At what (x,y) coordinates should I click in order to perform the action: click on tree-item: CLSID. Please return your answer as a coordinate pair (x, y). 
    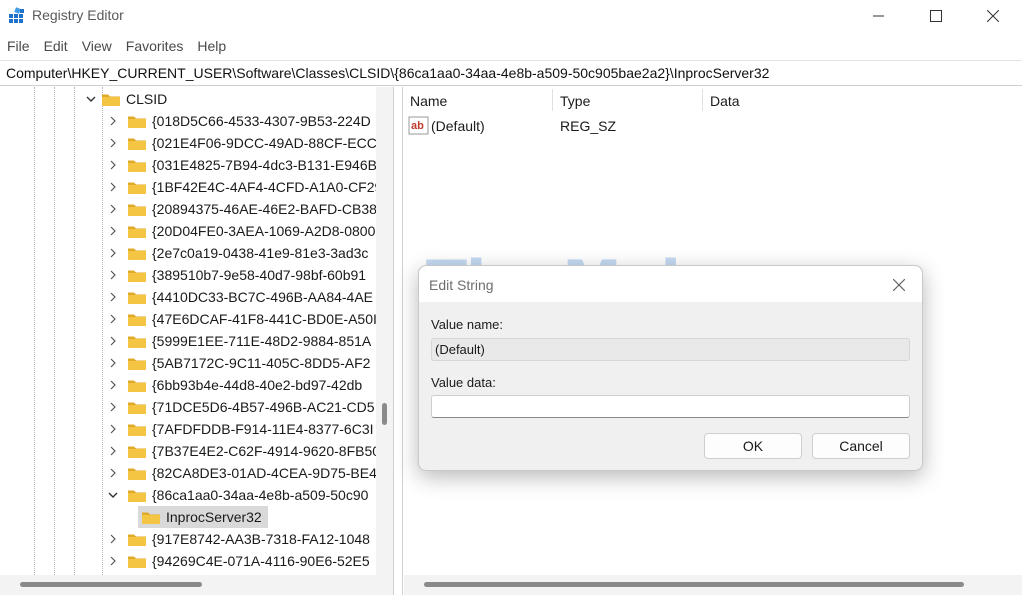
    Looking at the image, I should click on (125, 99).